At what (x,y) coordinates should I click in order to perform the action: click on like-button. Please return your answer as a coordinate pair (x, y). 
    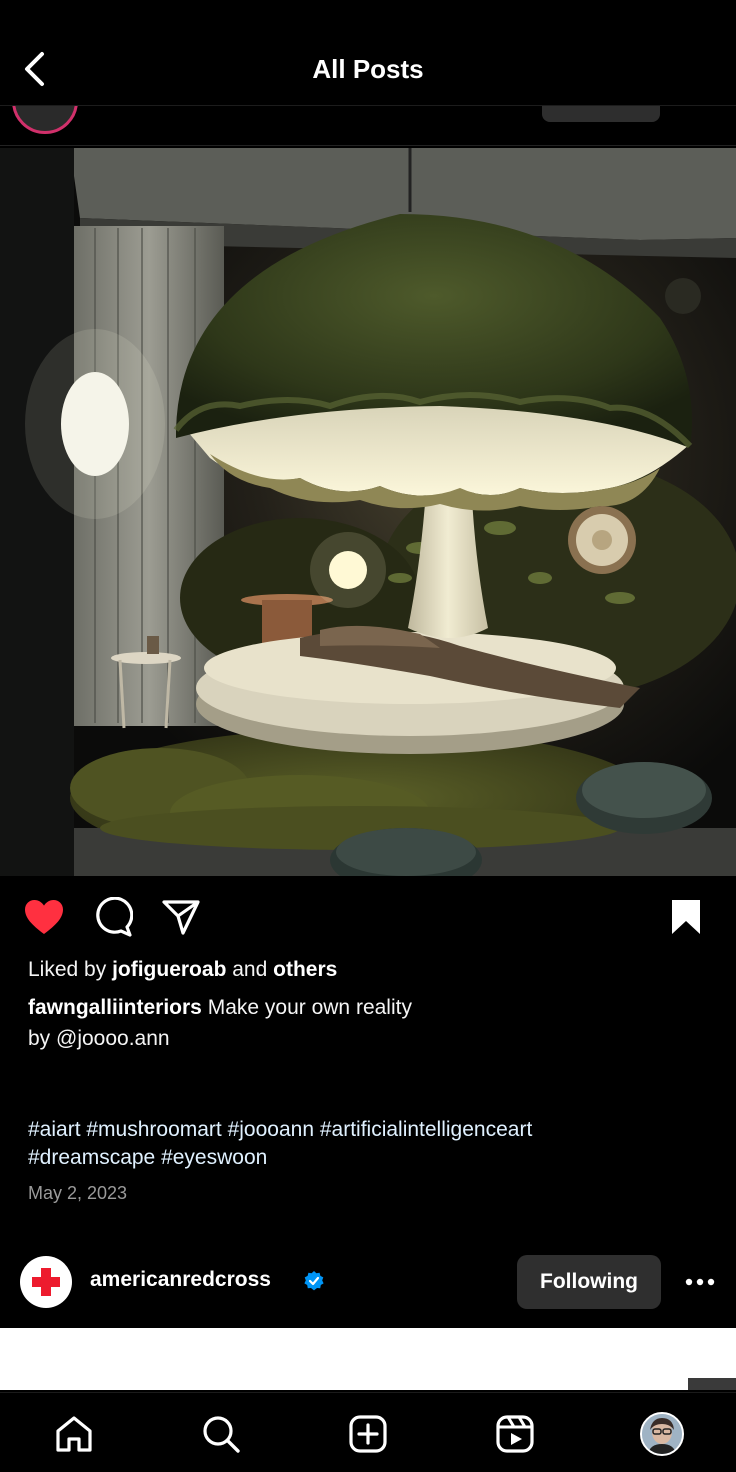
    Looking at the image, I should click on (44, 917).